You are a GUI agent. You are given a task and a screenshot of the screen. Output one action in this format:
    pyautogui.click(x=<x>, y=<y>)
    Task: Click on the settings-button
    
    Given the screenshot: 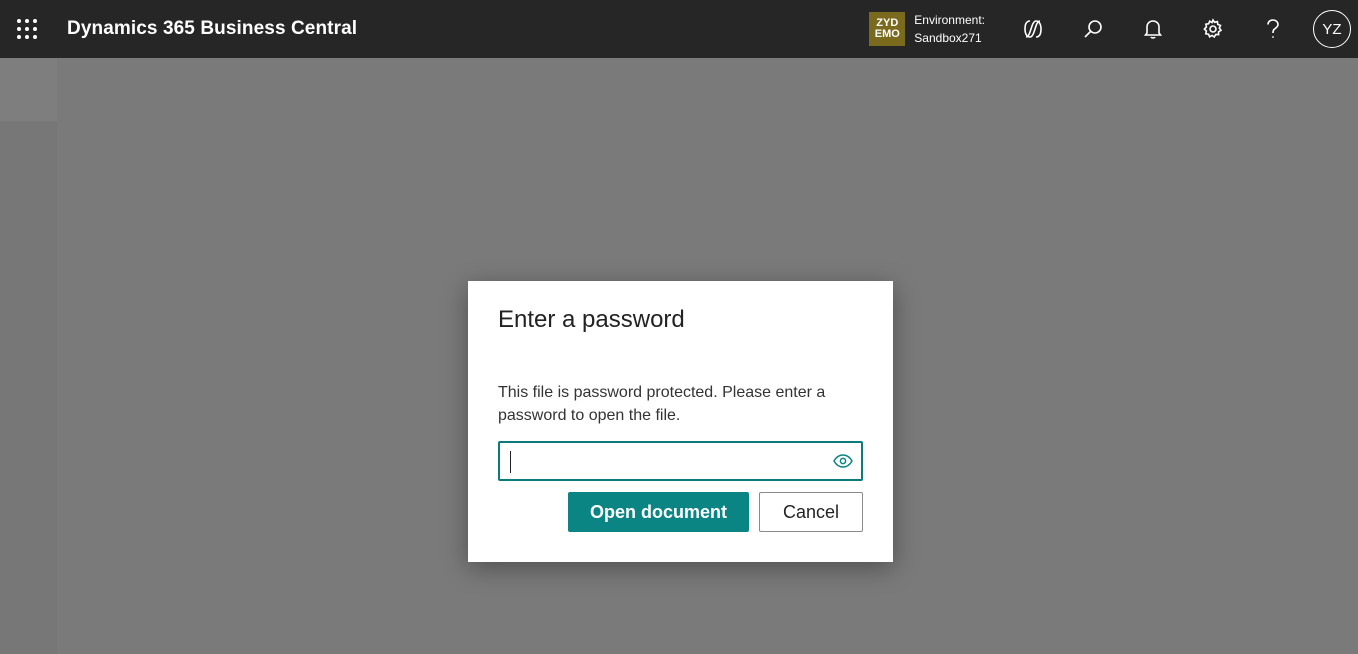 What is the action you would take?
    pyautogui.click(x=1213, y=29)
    